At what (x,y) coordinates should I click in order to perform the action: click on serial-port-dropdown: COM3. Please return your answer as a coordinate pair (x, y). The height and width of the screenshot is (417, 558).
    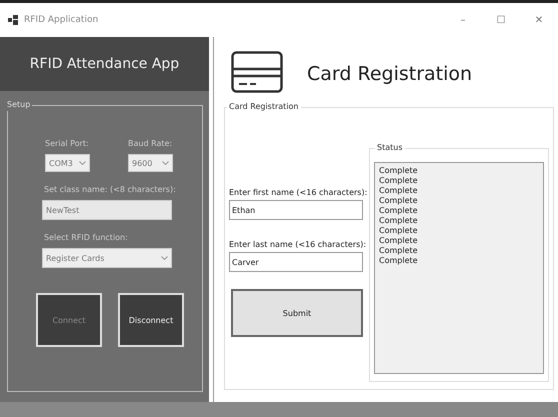
    Looking at the image, I should click on (67, 163).